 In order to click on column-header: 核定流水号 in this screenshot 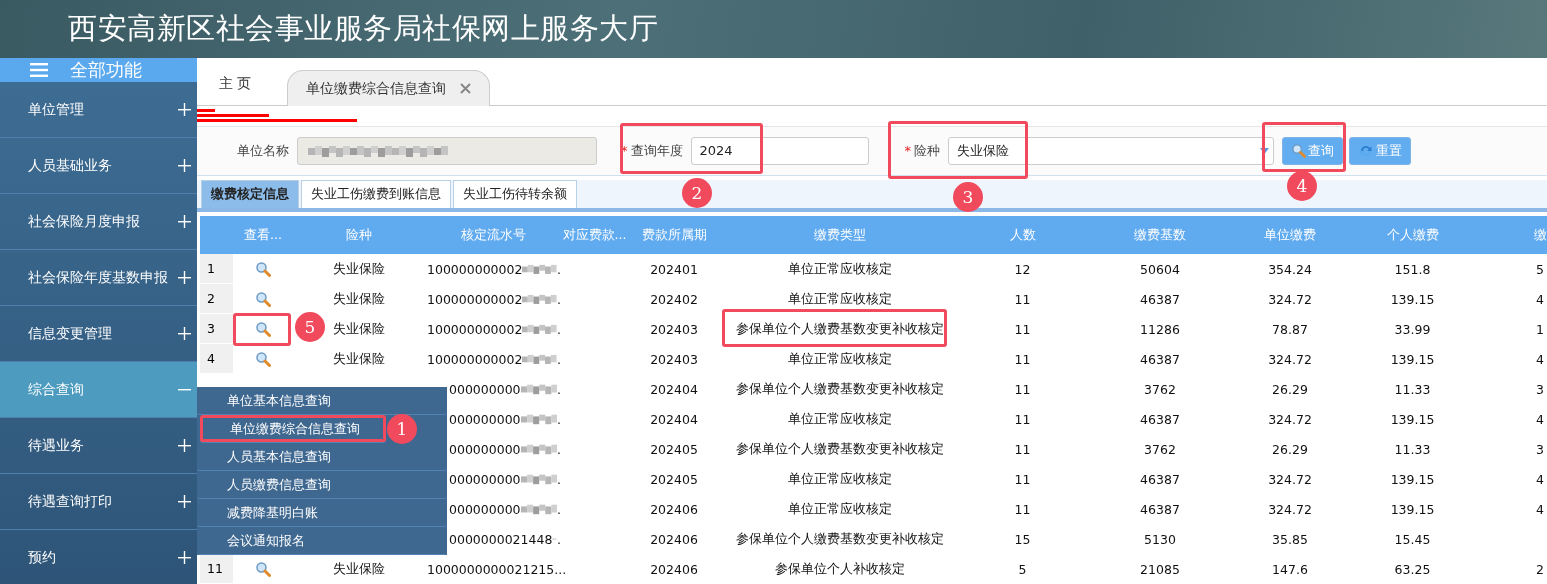, I will do `click(493, 234)`.